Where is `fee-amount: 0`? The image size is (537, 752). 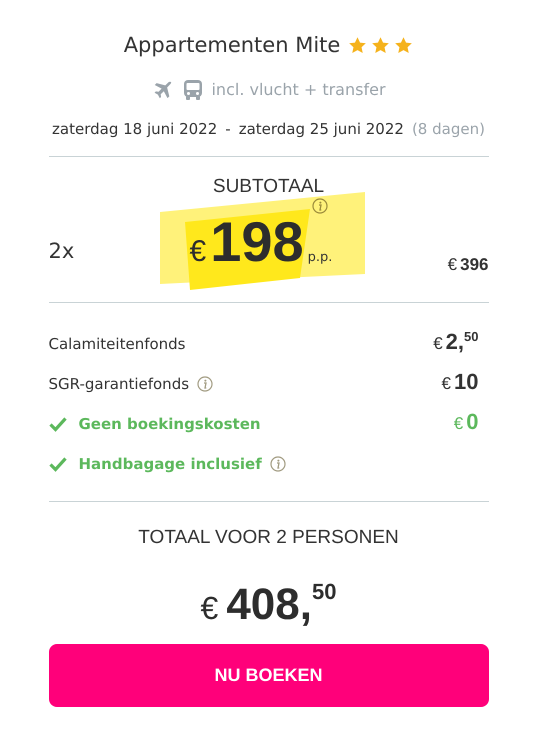 fee-amount: 0 is located at coordinates (472, 422).